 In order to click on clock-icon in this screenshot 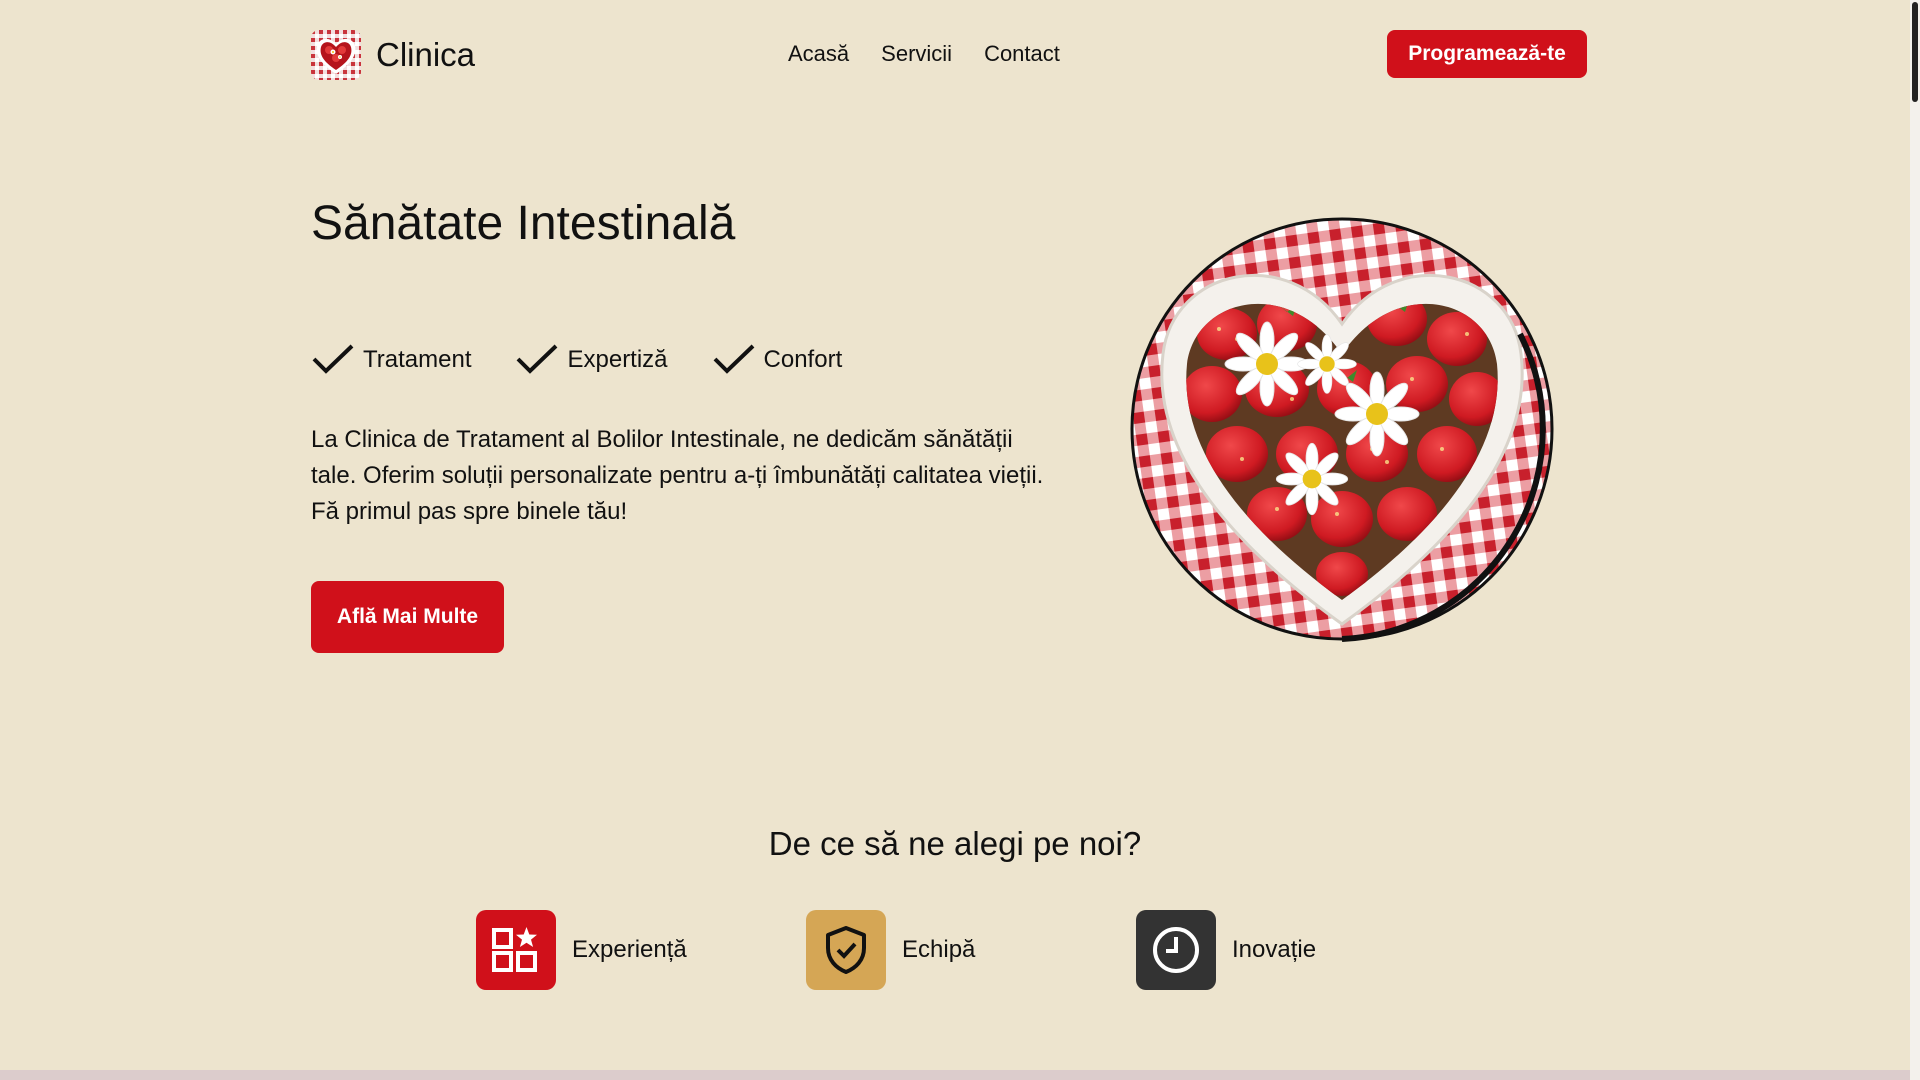, I will do `click(1176, 950)`.